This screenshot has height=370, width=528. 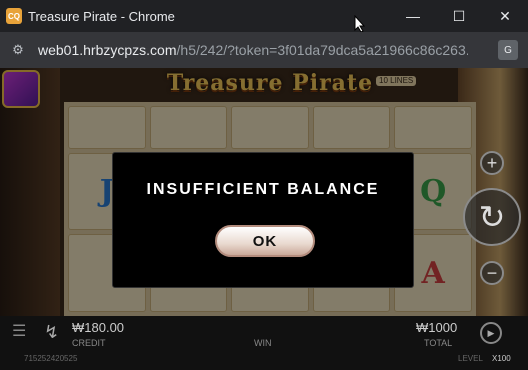 I want to click on autoplay-icon: ▶, so click(x=491, y=333).